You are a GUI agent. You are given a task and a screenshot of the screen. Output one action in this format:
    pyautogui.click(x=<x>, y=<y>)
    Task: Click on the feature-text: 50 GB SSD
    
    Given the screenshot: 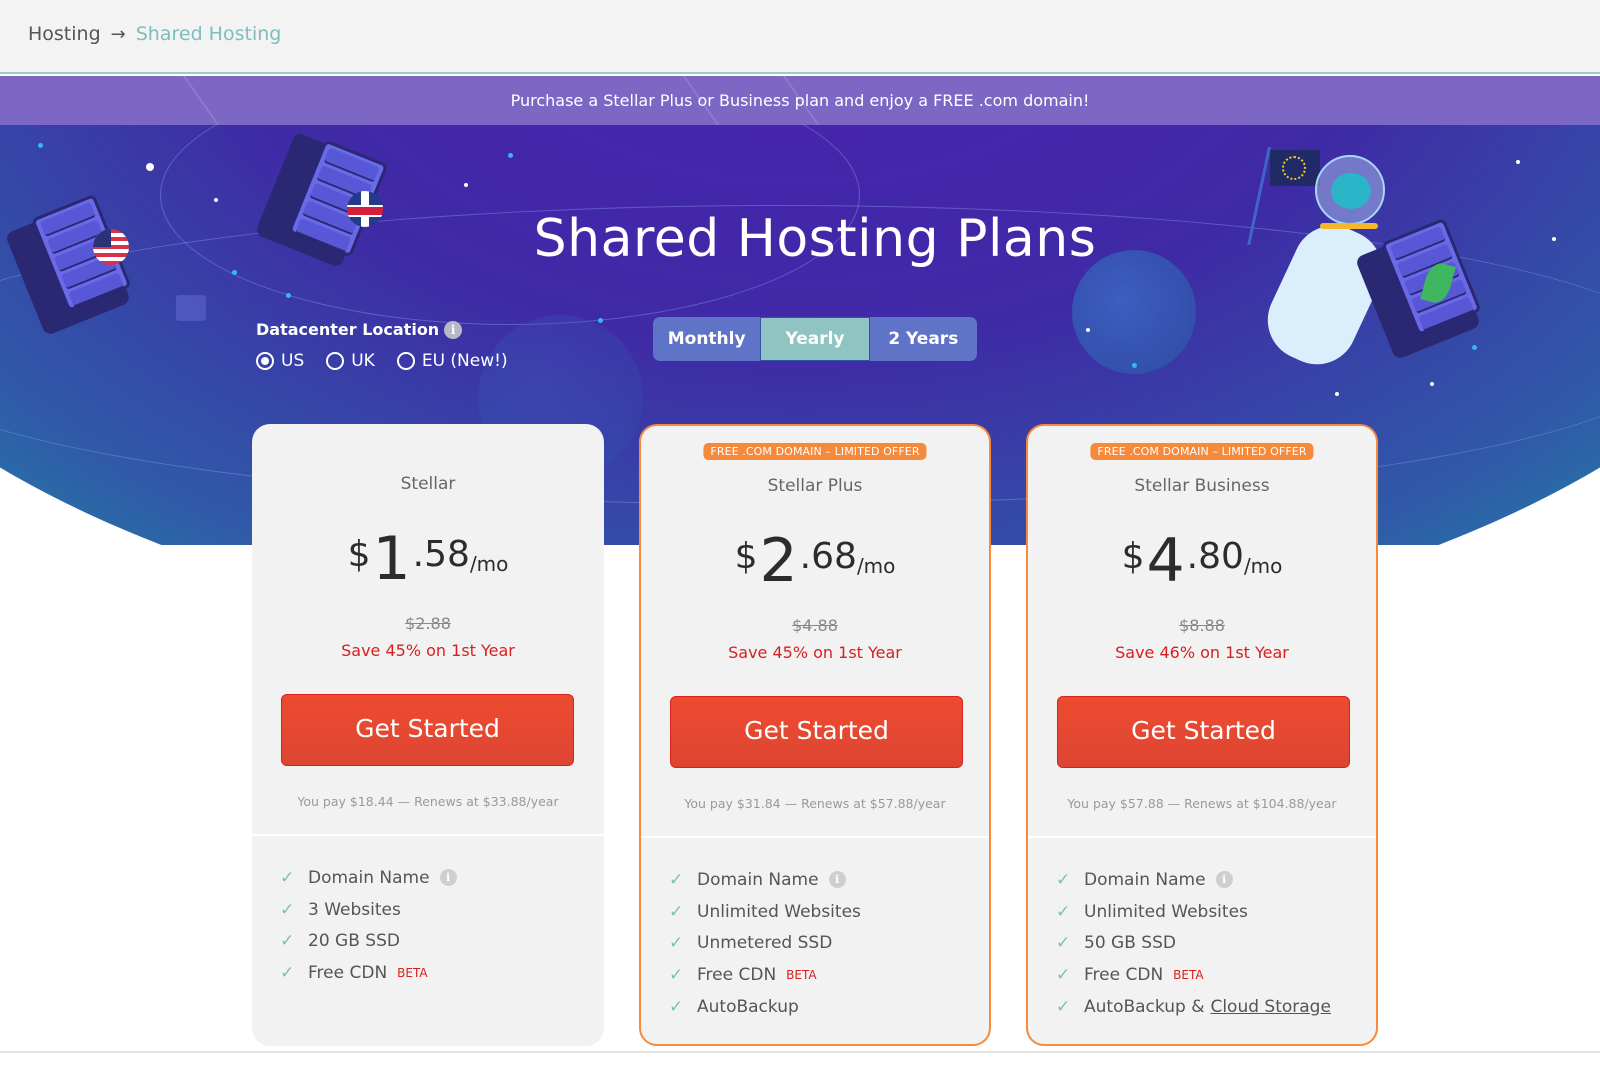 What is the action you would take?
    pyautogui.click(x=1130, y=943)
    